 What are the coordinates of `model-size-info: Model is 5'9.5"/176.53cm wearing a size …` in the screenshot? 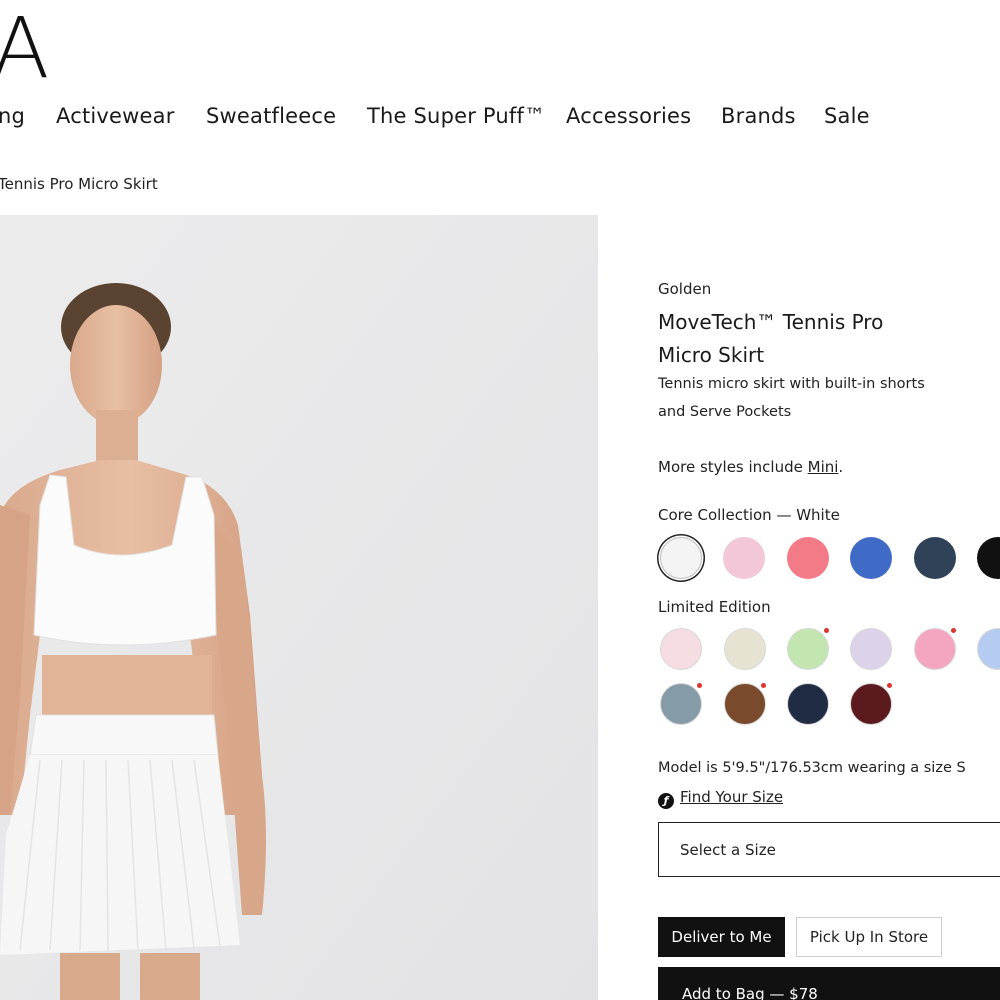 It's located at (812, 768).